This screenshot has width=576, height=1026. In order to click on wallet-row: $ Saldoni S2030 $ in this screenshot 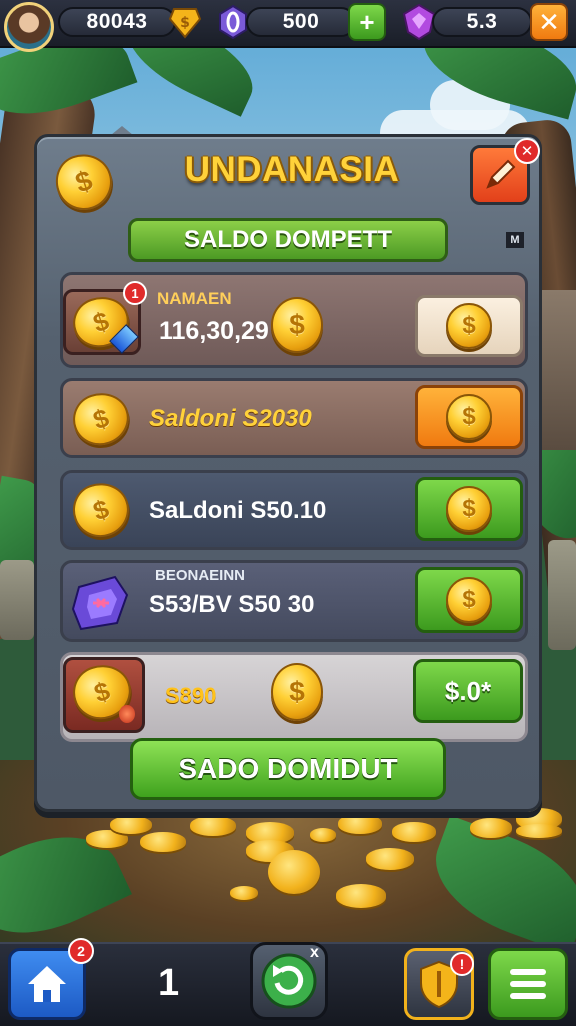, I will do `click(294, 418)`.